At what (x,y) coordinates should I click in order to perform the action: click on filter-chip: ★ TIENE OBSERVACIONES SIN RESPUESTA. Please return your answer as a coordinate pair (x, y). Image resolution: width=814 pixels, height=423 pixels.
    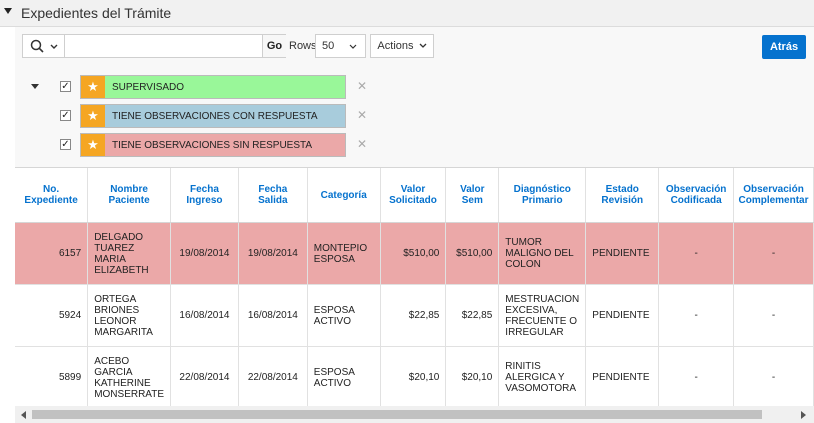
    Looking at the image, I should click on (213, 145).